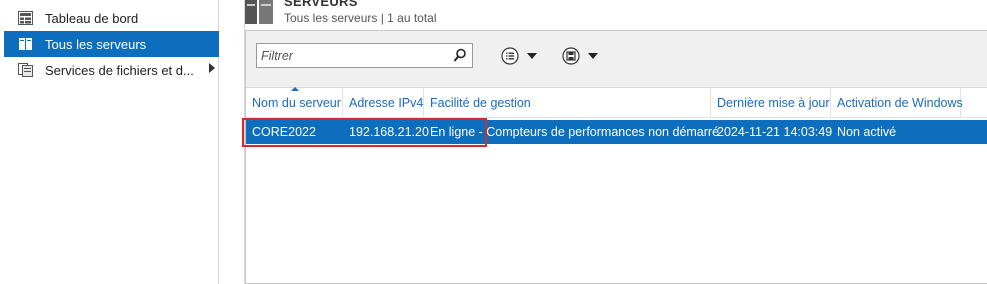  What do you see at coordinates (360, 18) in the screenshot?
I see `page-subtitle: Tous les serveurs | 1 au total` at bounding box center [360, 18].